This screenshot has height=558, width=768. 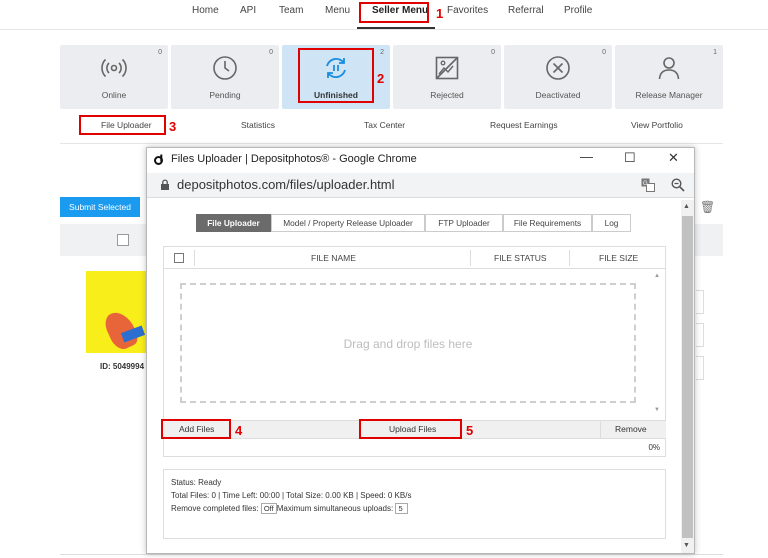 I want to click on active-nav-underline, so click(x=396, y=28).